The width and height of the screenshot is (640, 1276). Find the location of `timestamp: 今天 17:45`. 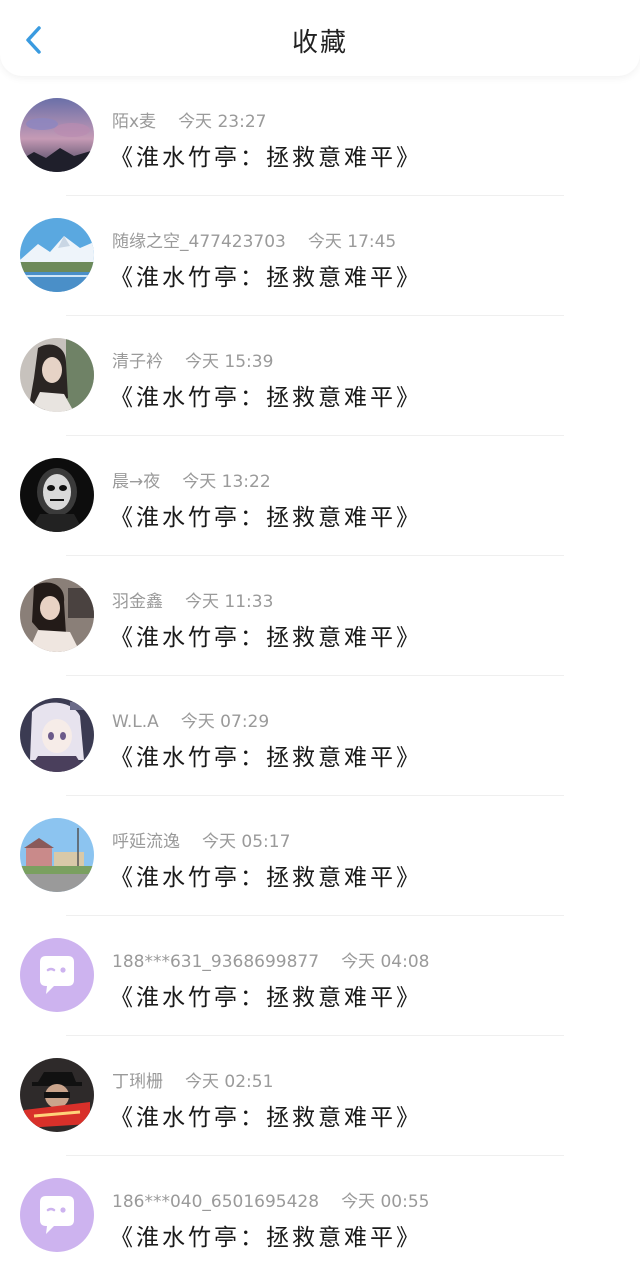

timestamp: 今天 17:45 is located at coordinates (352, 242).